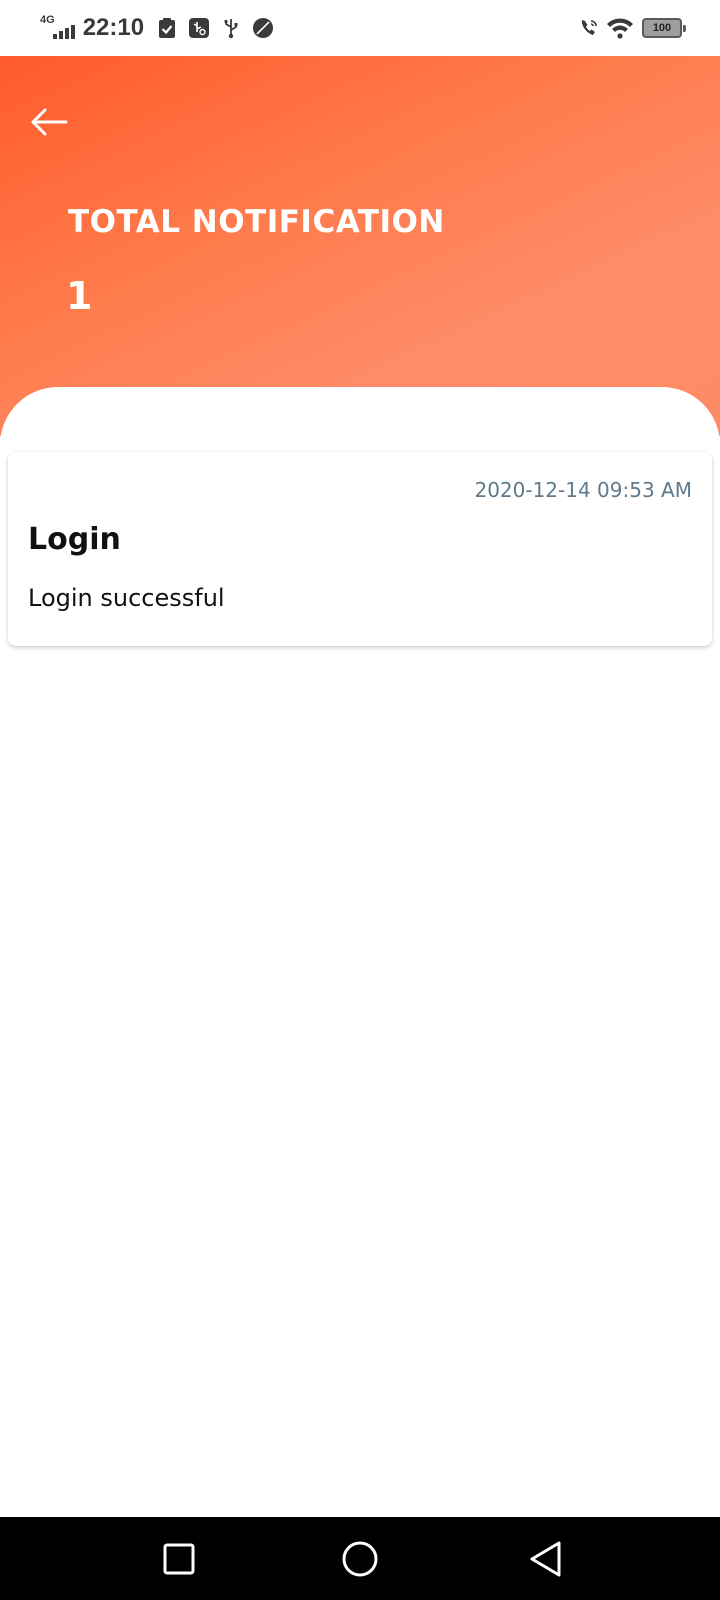  I want to click on wifi-icon, so click(620, 28).